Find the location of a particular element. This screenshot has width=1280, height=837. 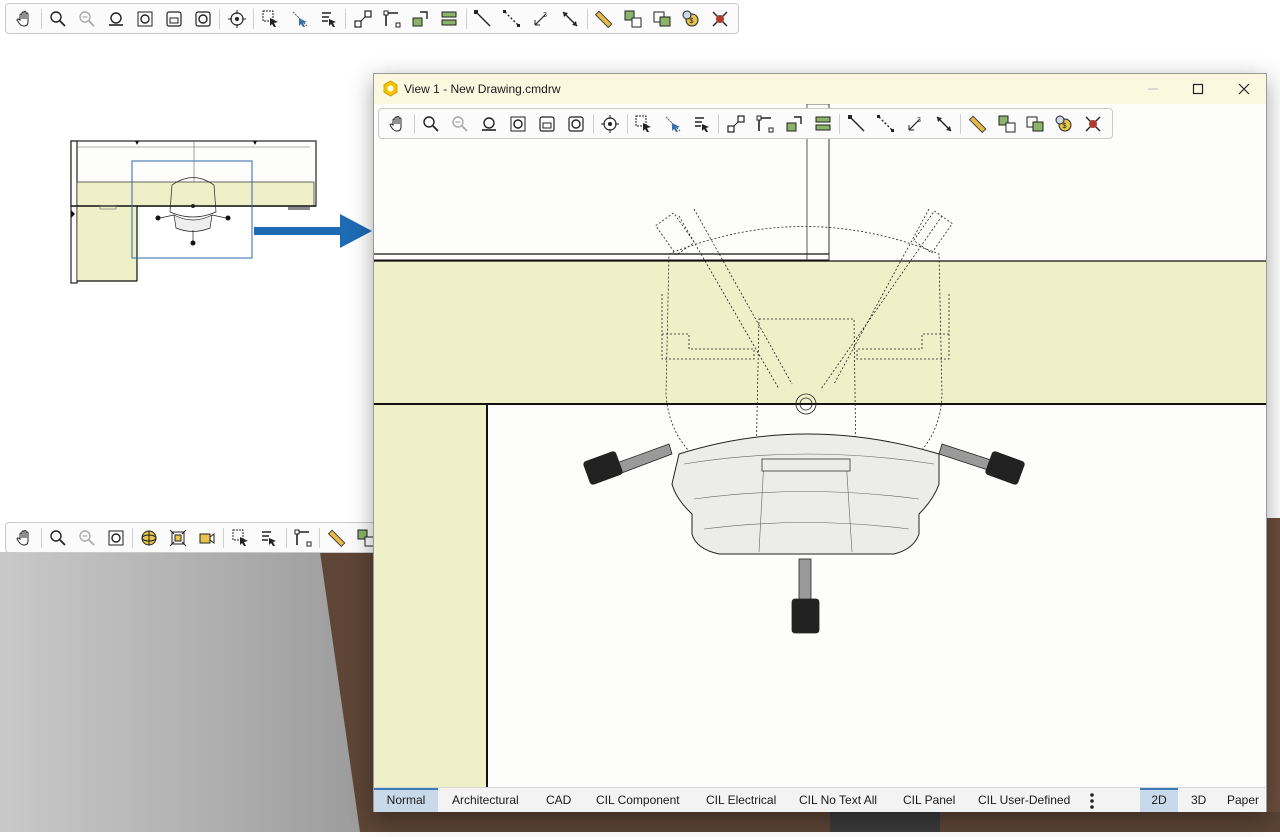

connect-icon is located at coordinates (362, 18).